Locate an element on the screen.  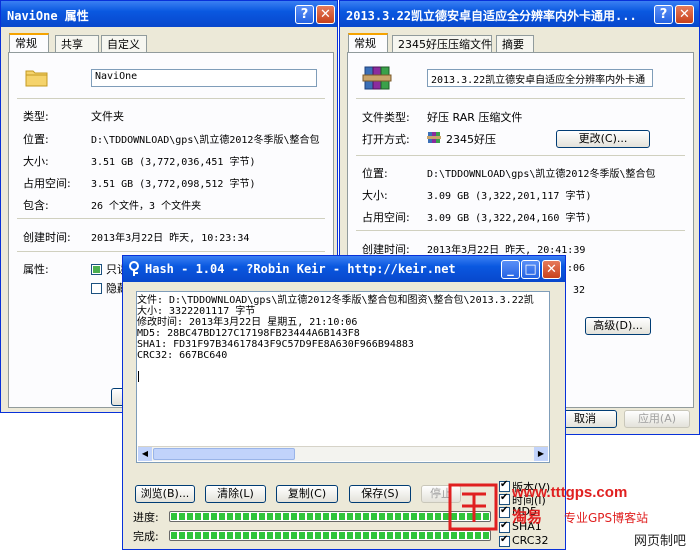
name-field: 2013.3.22凯立德安卓自适应全分辨率内外卡通 is located at coordinates (540, 78).